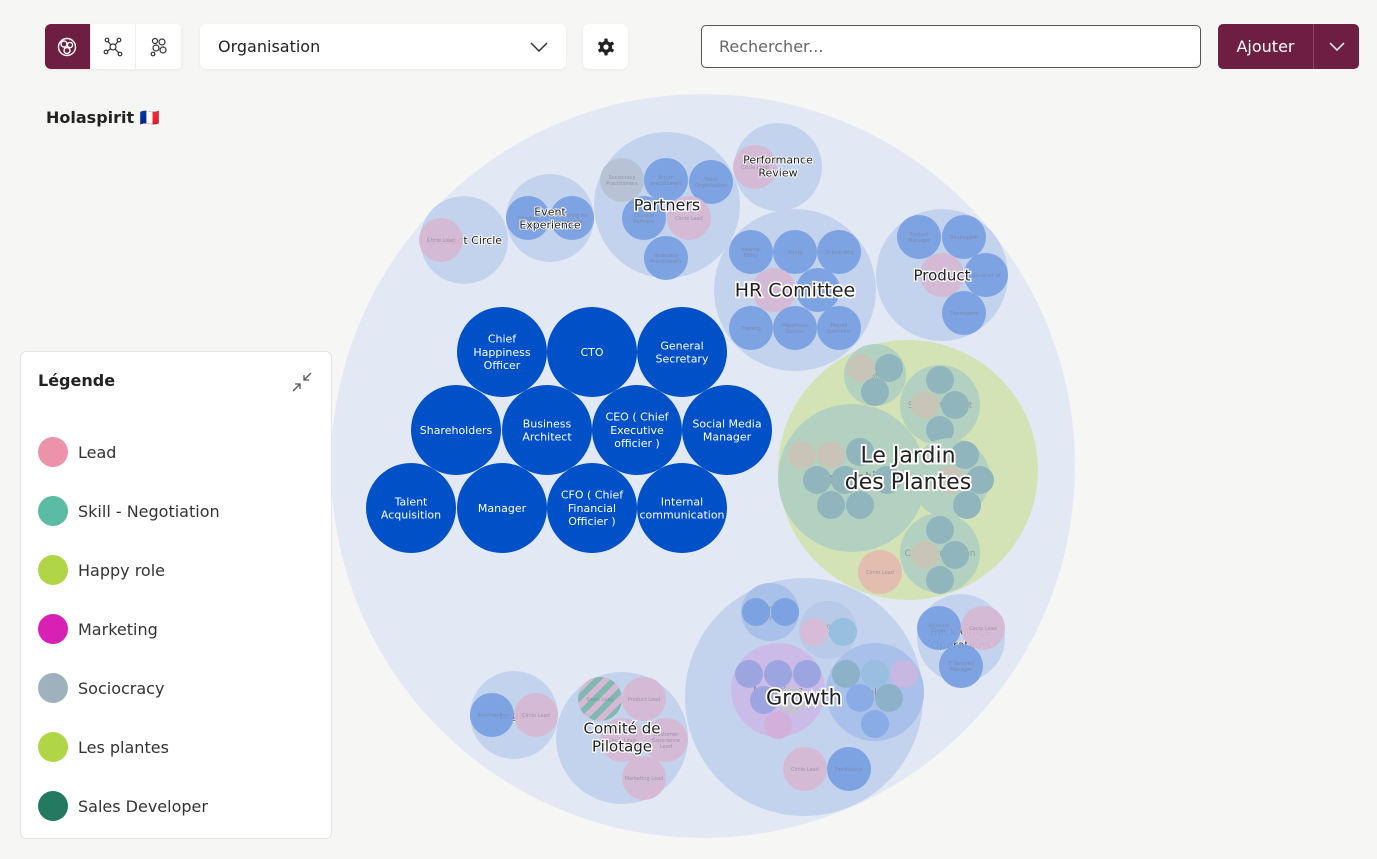 The image size is (1377, 859). What do you see at coordinates (592, 508) in the screenshot?
I see `circle-label: CFO ( Chief Financial Officier )` at bounding box center [592, 508].